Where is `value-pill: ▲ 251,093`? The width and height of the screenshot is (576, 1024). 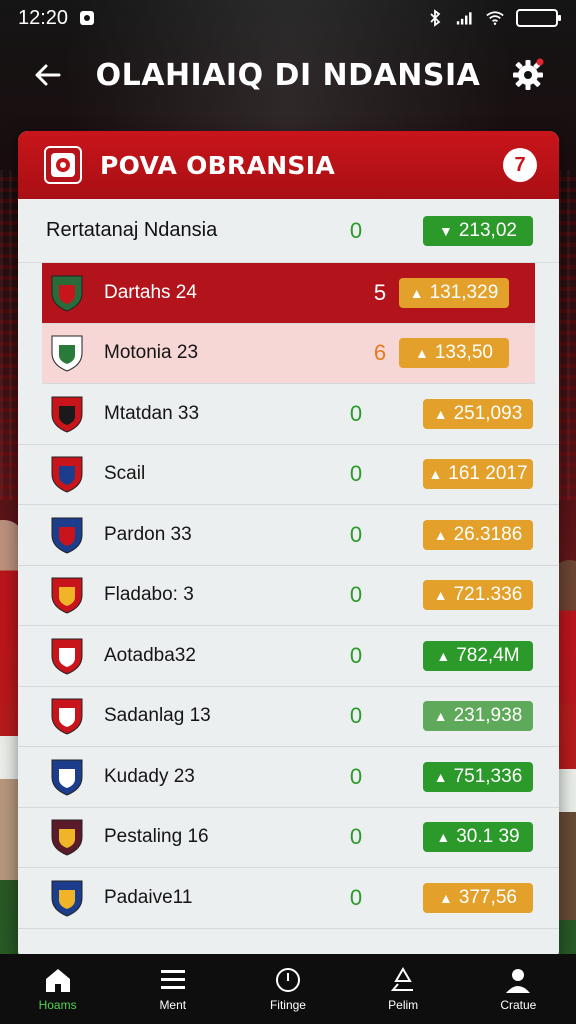 value-pill: ▲ 251,093 is located at coordinates (478, 413).